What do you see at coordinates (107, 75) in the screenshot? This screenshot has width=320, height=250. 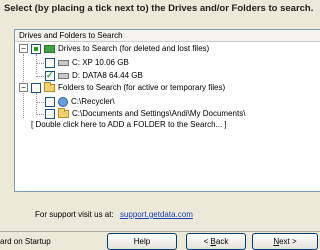 I see `drive-d-label: D: DATA8 64.44 GB` at bounding box center [107, 75].